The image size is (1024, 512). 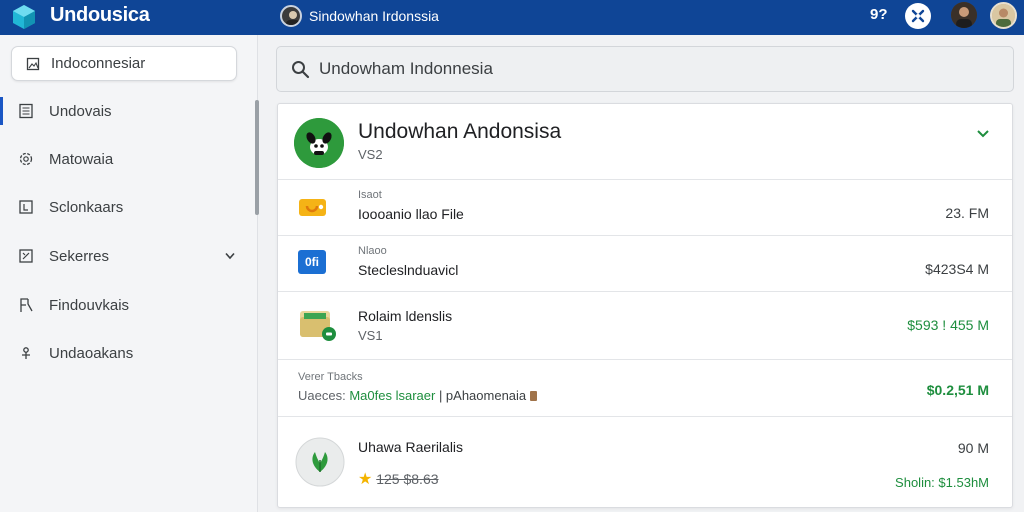 I want to click on user-avatar, so click(x=964, y=15).